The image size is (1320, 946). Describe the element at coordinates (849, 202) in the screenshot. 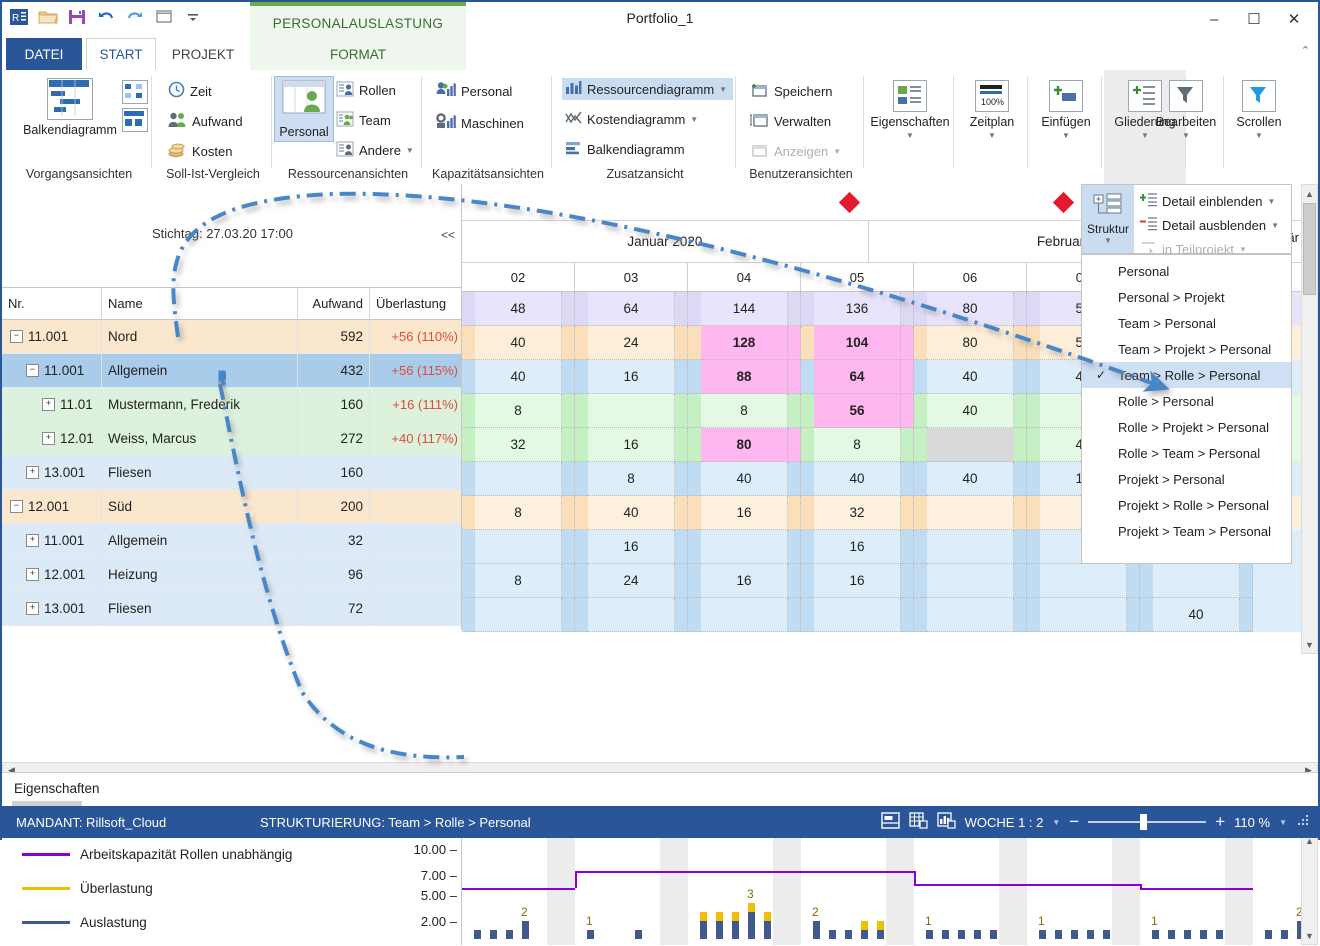

I see `milestone-marker` at that location.